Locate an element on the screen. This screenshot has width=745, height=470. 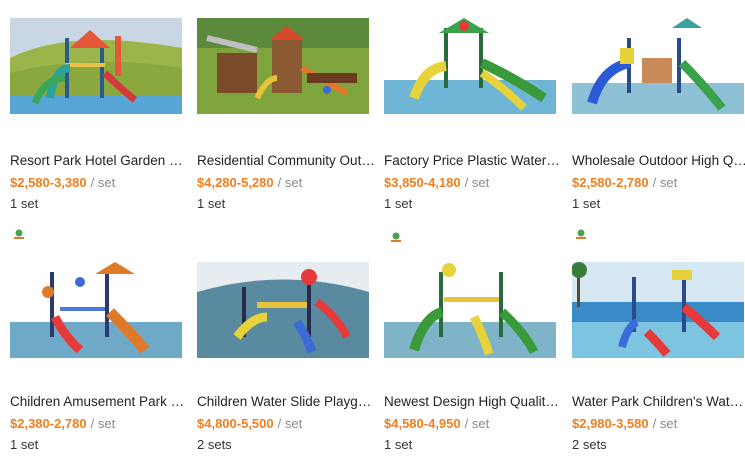
product-price: $4,800-5,500/ set is located at coordinates (249, 424).